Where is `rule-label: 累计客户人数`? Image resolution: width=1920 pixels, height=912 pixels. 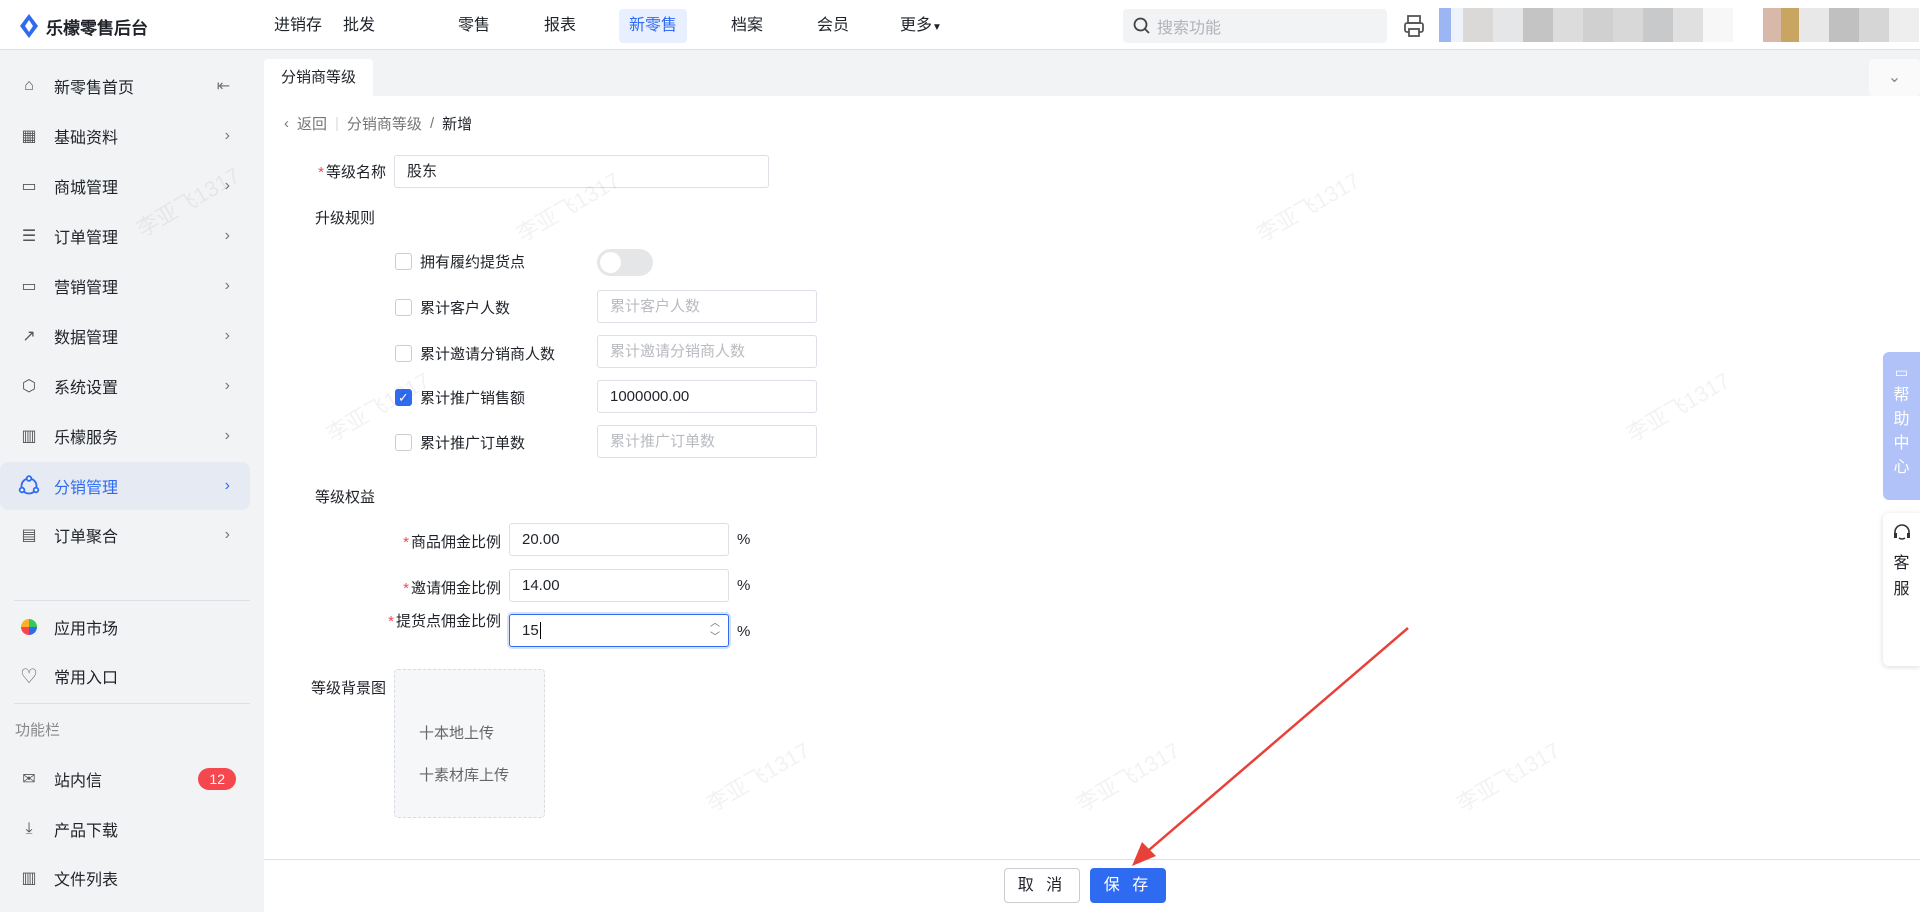
rule-label: 累计客户人数 is located at coordinates (465, 308).